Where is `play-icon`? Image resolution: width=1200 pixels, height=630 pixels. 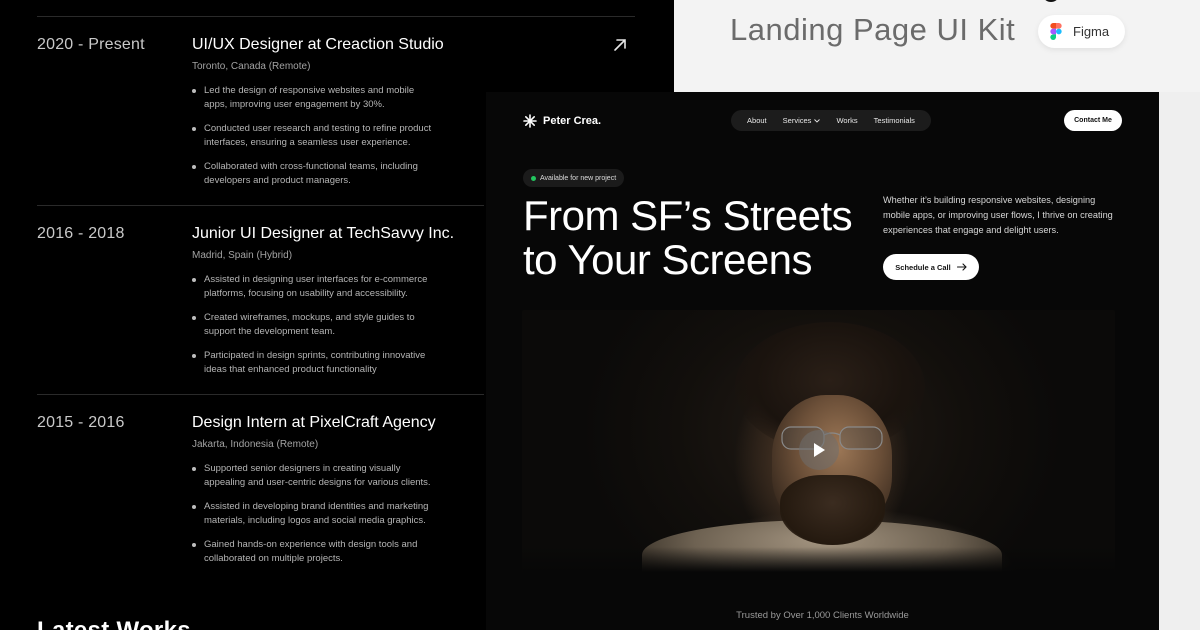
play-icon is located at coordinates (819, 450).